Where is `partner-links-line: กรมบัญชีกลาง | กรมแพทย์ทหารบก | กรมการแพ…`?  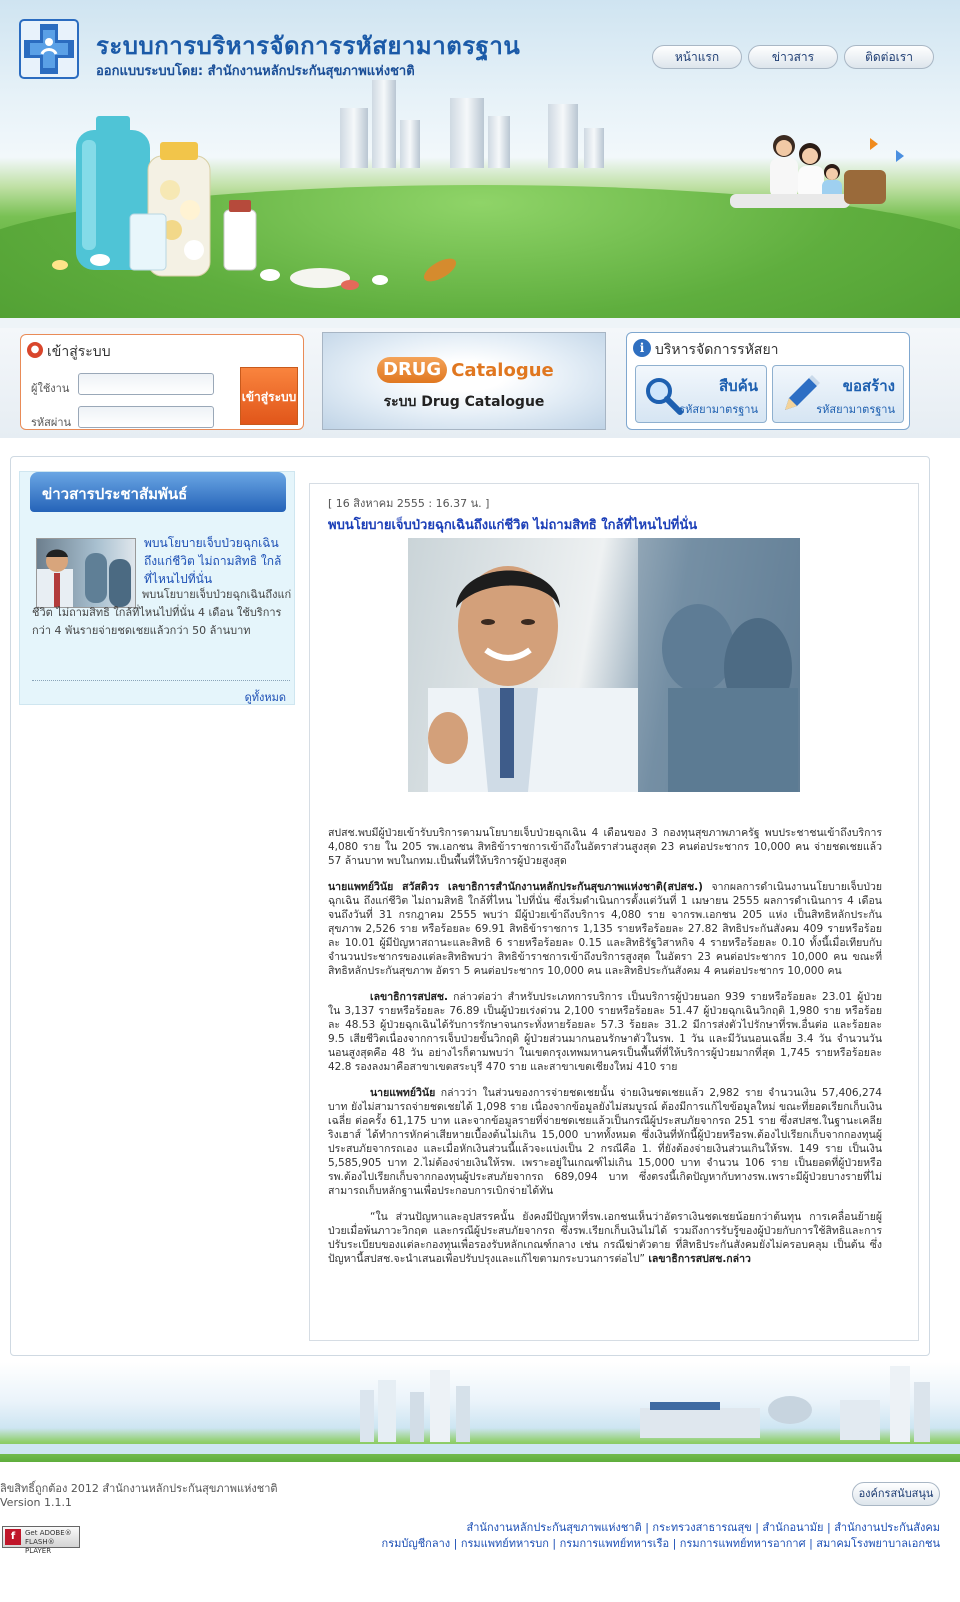
partner-links-line: กรมบัญชีกลาง | กรมแพทย์ทหารบก | กรมการแพ… is located at coordinates (640, 1544).